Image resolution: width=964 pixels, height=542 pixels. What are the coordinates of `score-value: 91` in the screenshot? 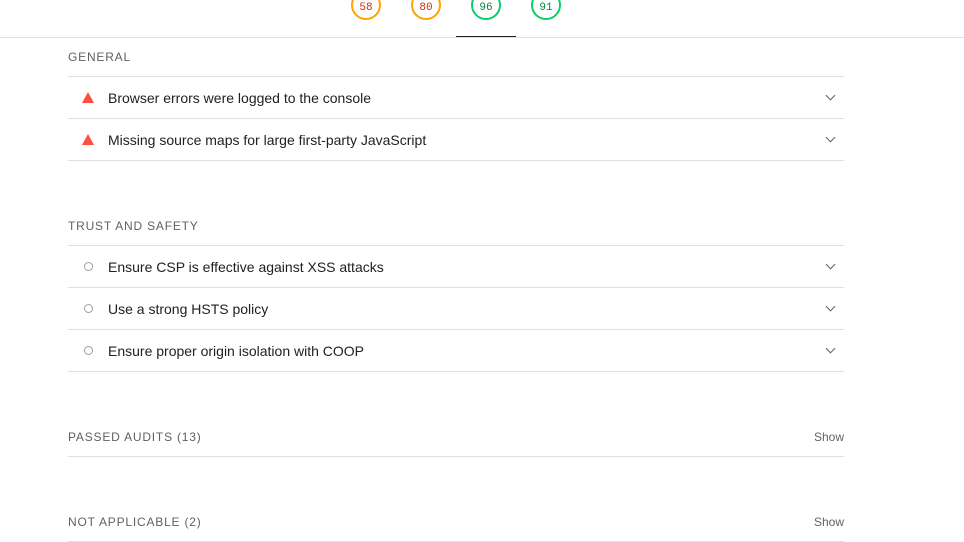 It's located at (546, 7).